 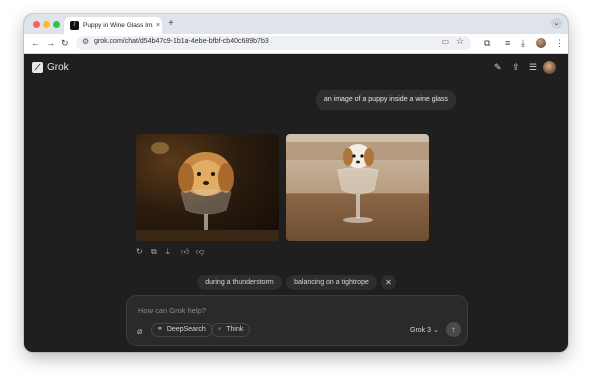 I want to click on arrow-up-icon: ↑, so click(x=453, y=329).